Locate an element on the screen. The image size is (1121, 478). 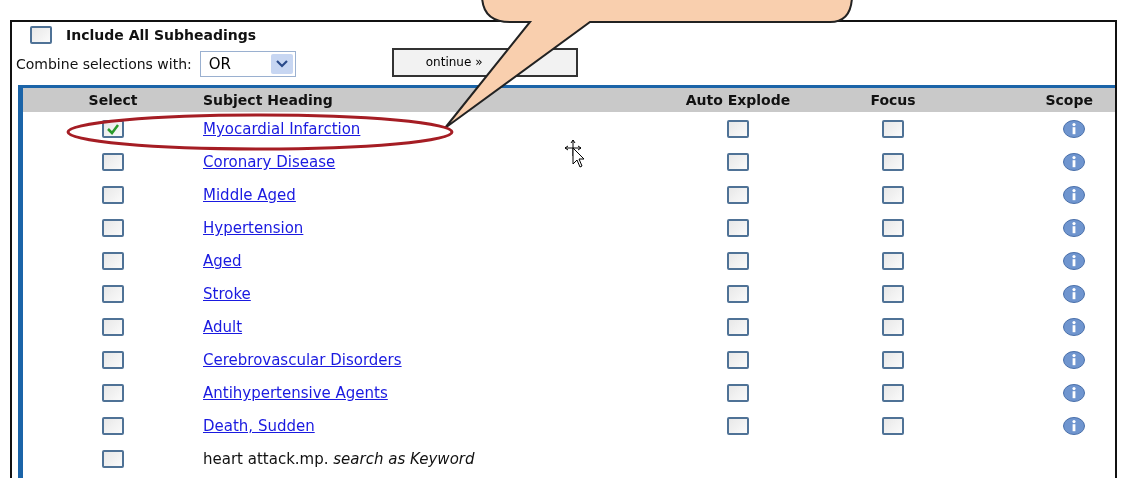
subject-heading-link: Hypertension is located at coordinates (253, 228).